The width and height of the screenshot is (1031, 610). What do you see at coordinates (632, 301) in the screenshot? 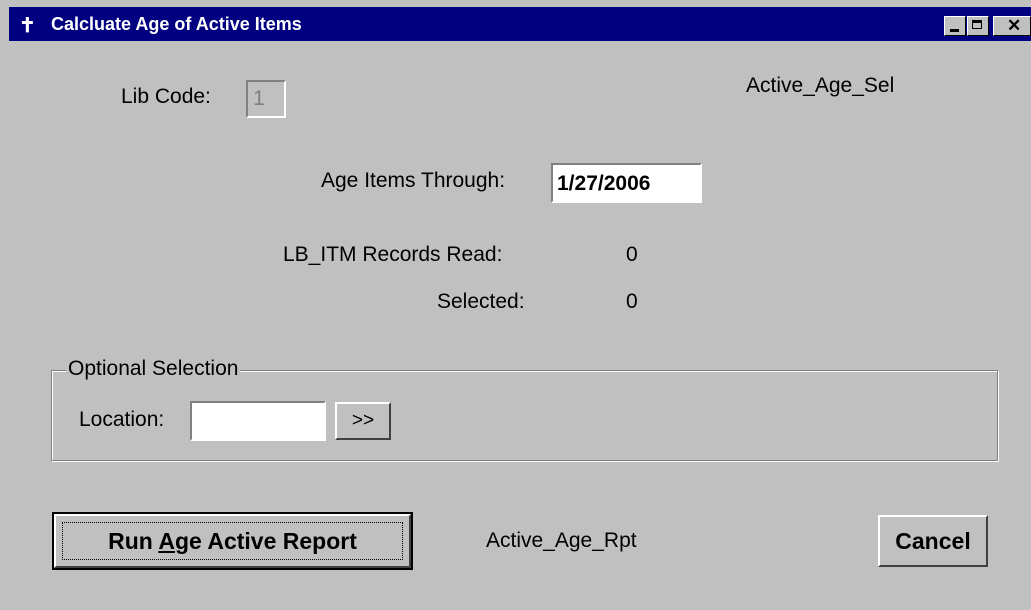
I see `selected-value: 0` at bounding box center [632, 301].